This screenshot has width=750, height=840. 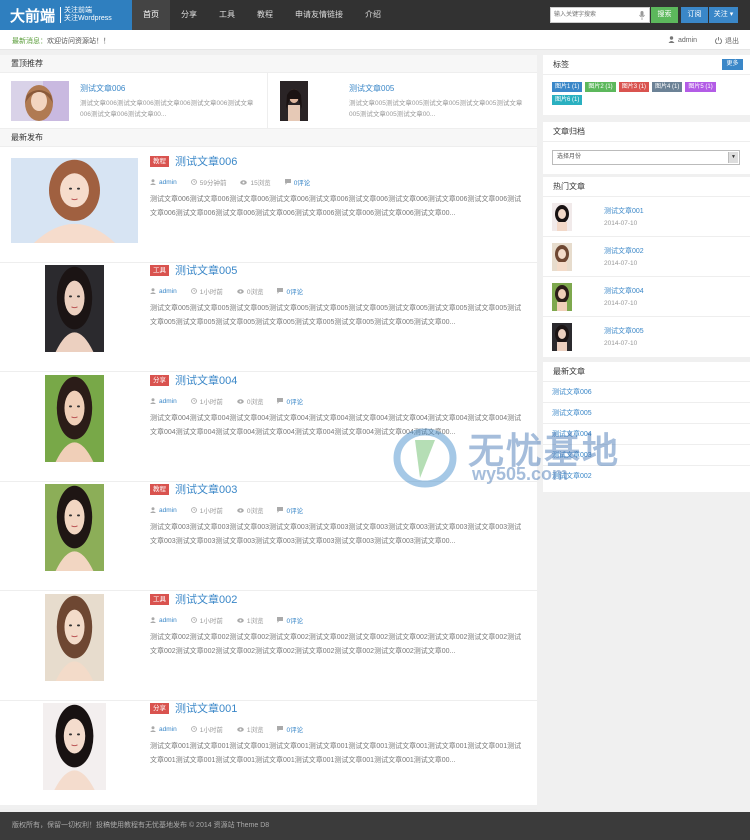 I want to click on hot-post-title: 测试文章004, so click(x=624, y=291).